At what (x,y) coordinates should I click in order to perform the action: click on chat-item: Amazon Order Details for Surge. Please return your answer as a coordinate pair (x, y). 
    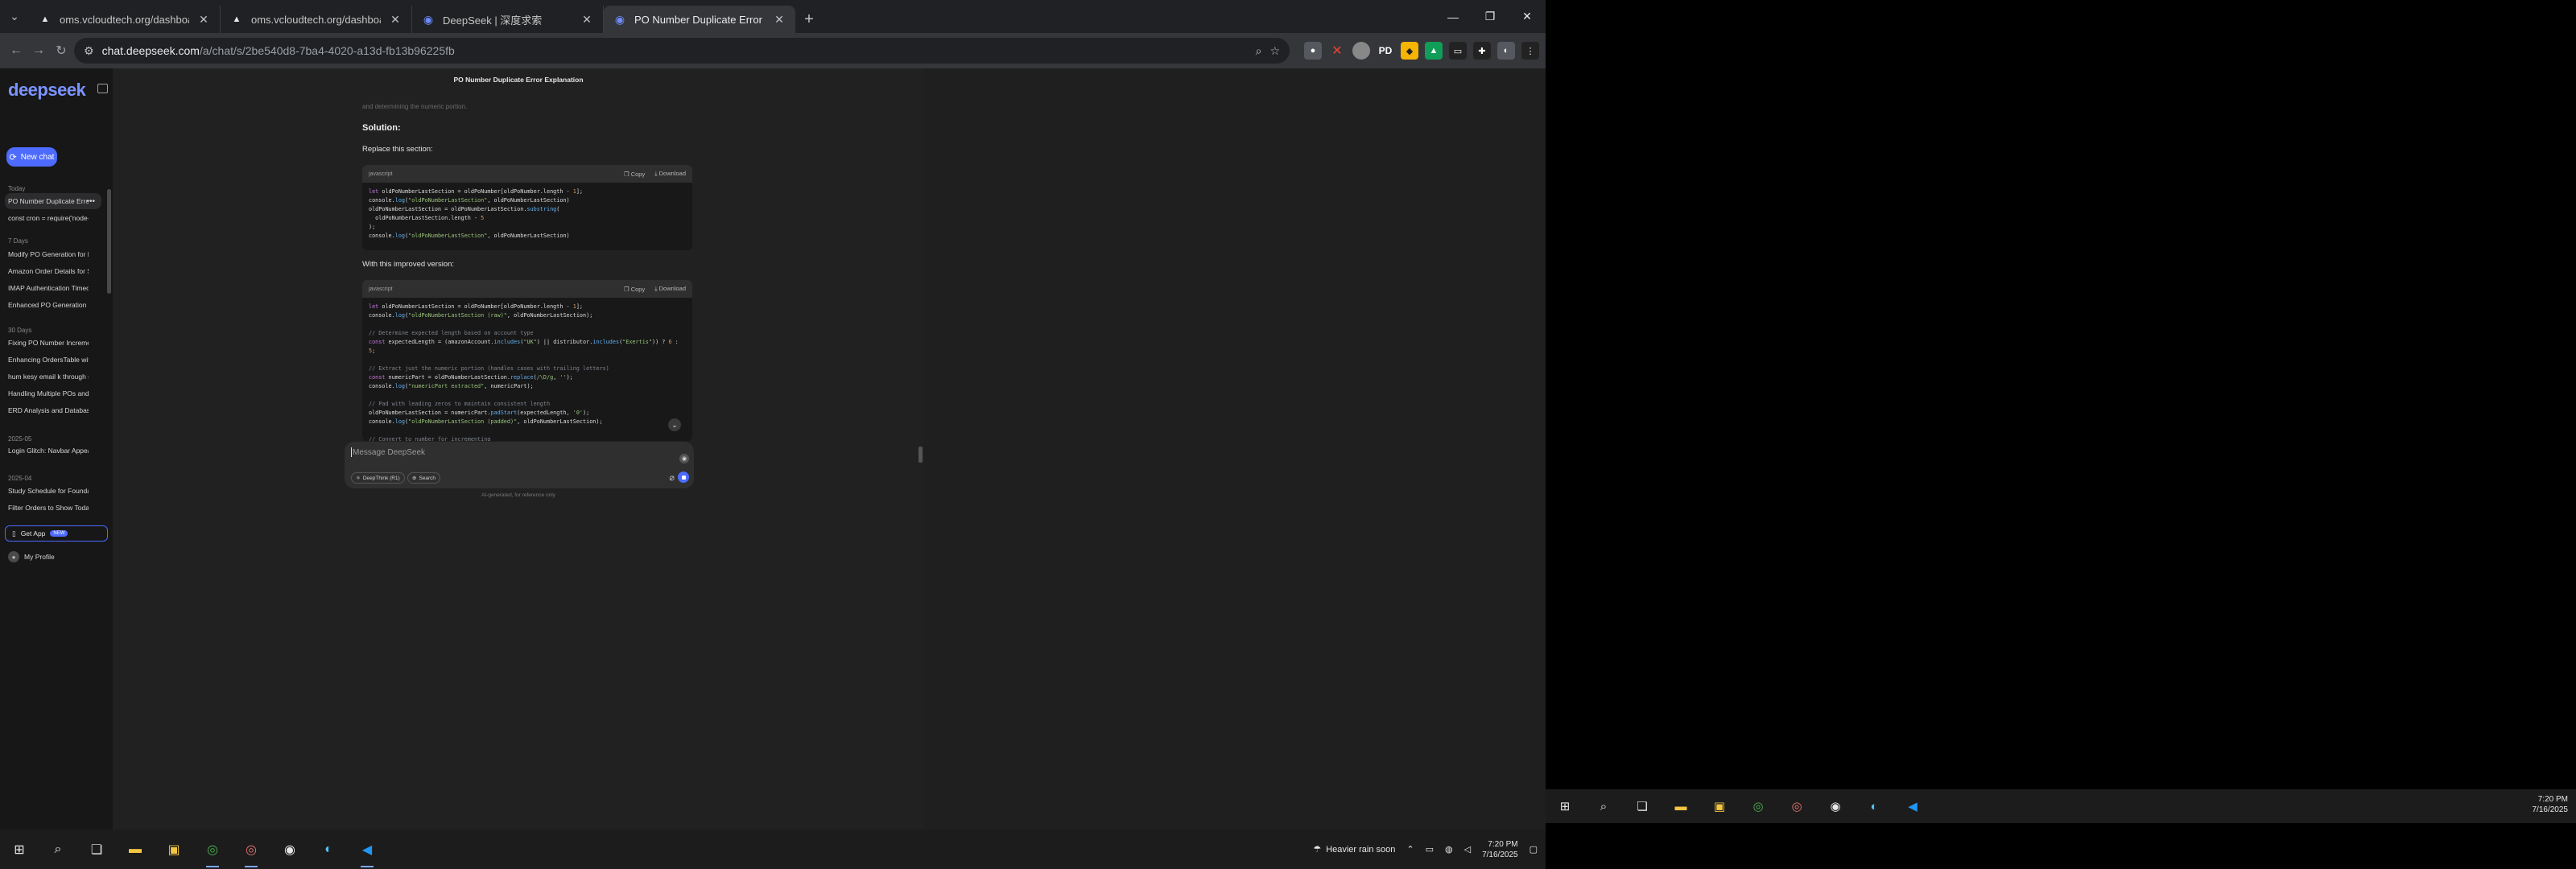
    Looking at the image, I should click on (53, 271).